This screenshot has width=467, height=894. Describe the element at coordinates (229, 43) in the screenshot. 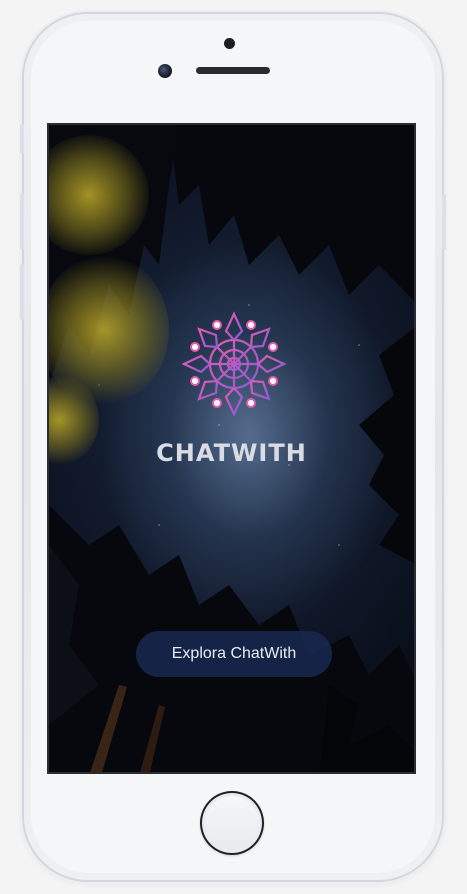

I see `proximity-sensor` at that location.